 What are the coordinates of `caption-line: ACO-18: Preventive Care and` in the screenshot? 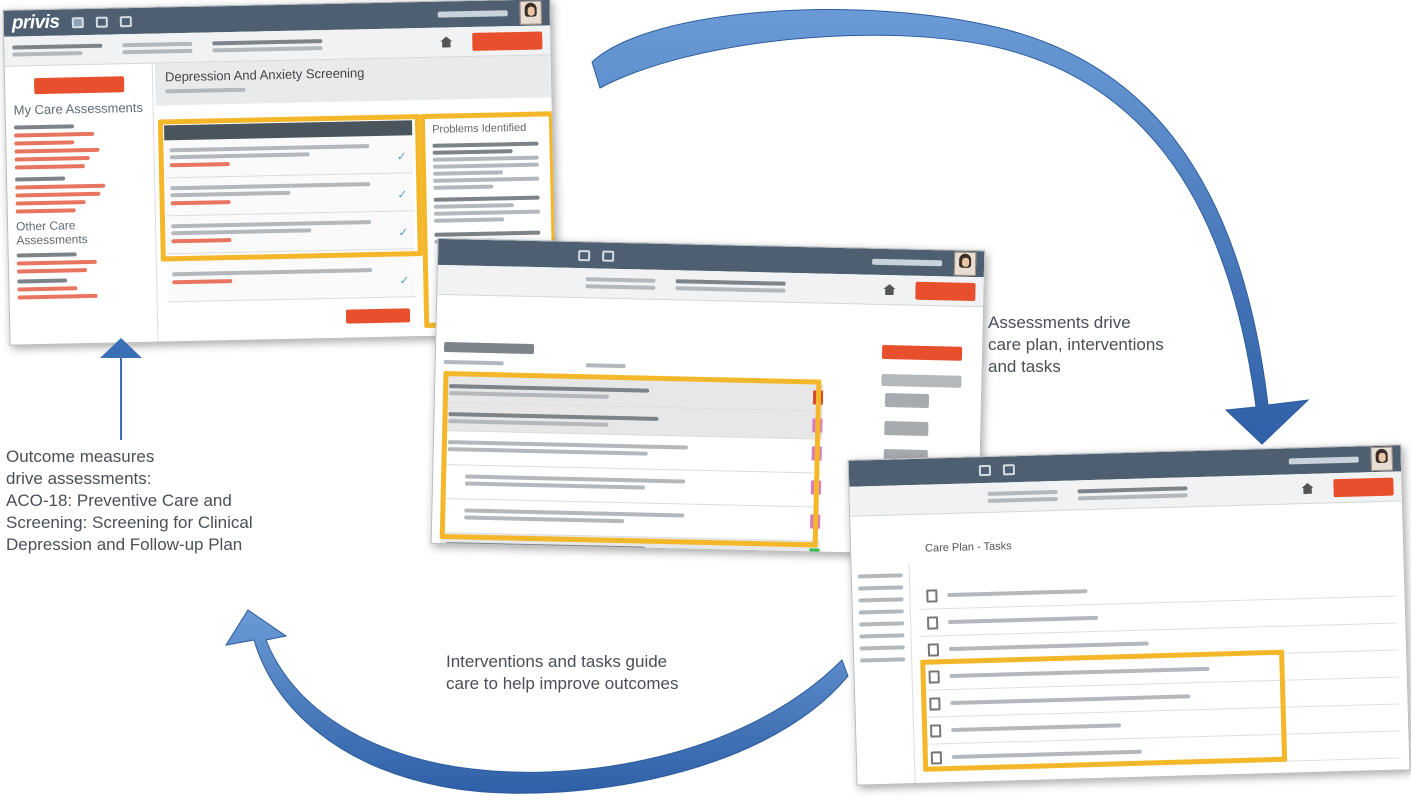 It's located at (119, 500).